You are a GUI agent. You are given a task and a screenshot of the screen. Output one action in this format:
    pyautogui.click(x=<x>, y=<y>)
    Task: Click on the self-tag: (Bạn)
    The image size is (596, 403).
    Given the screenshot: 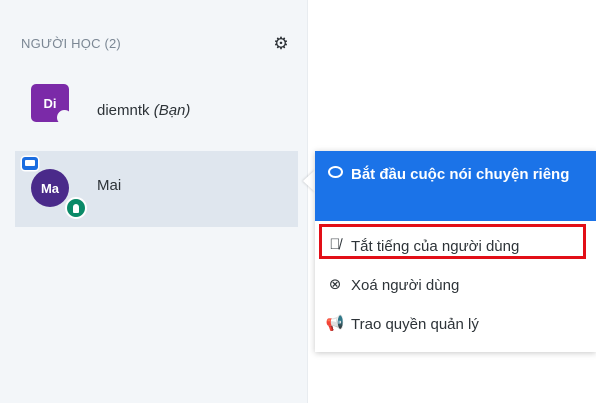 What is the action you would take?
    pyautogui.click(x=172, y=110)
    